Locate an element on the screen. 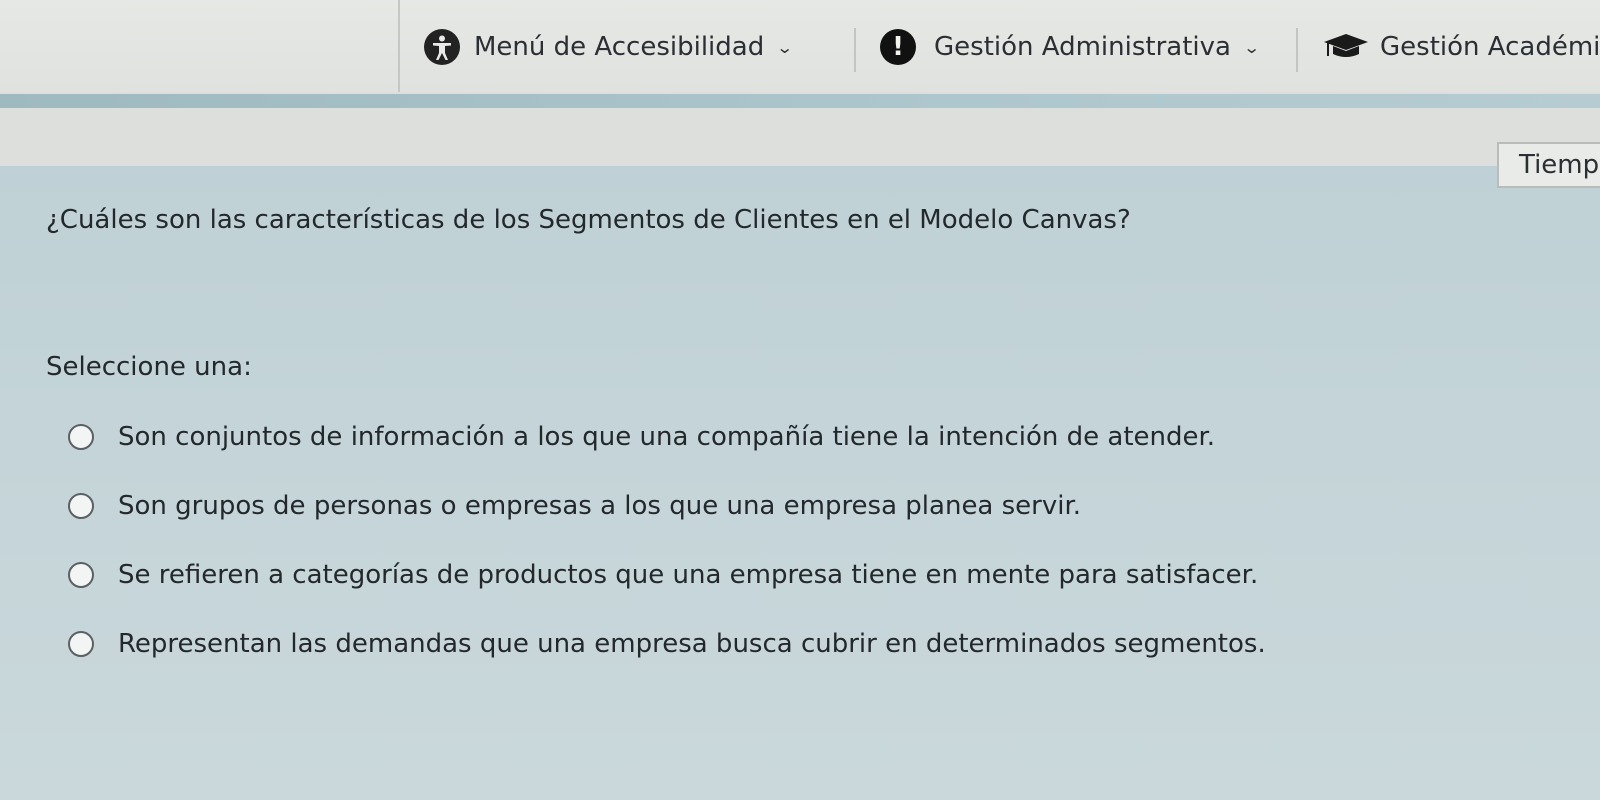 The height and width of the screenshot is (800, 1600). timer-box: Tiemp is located at coordinates (1548, 165).